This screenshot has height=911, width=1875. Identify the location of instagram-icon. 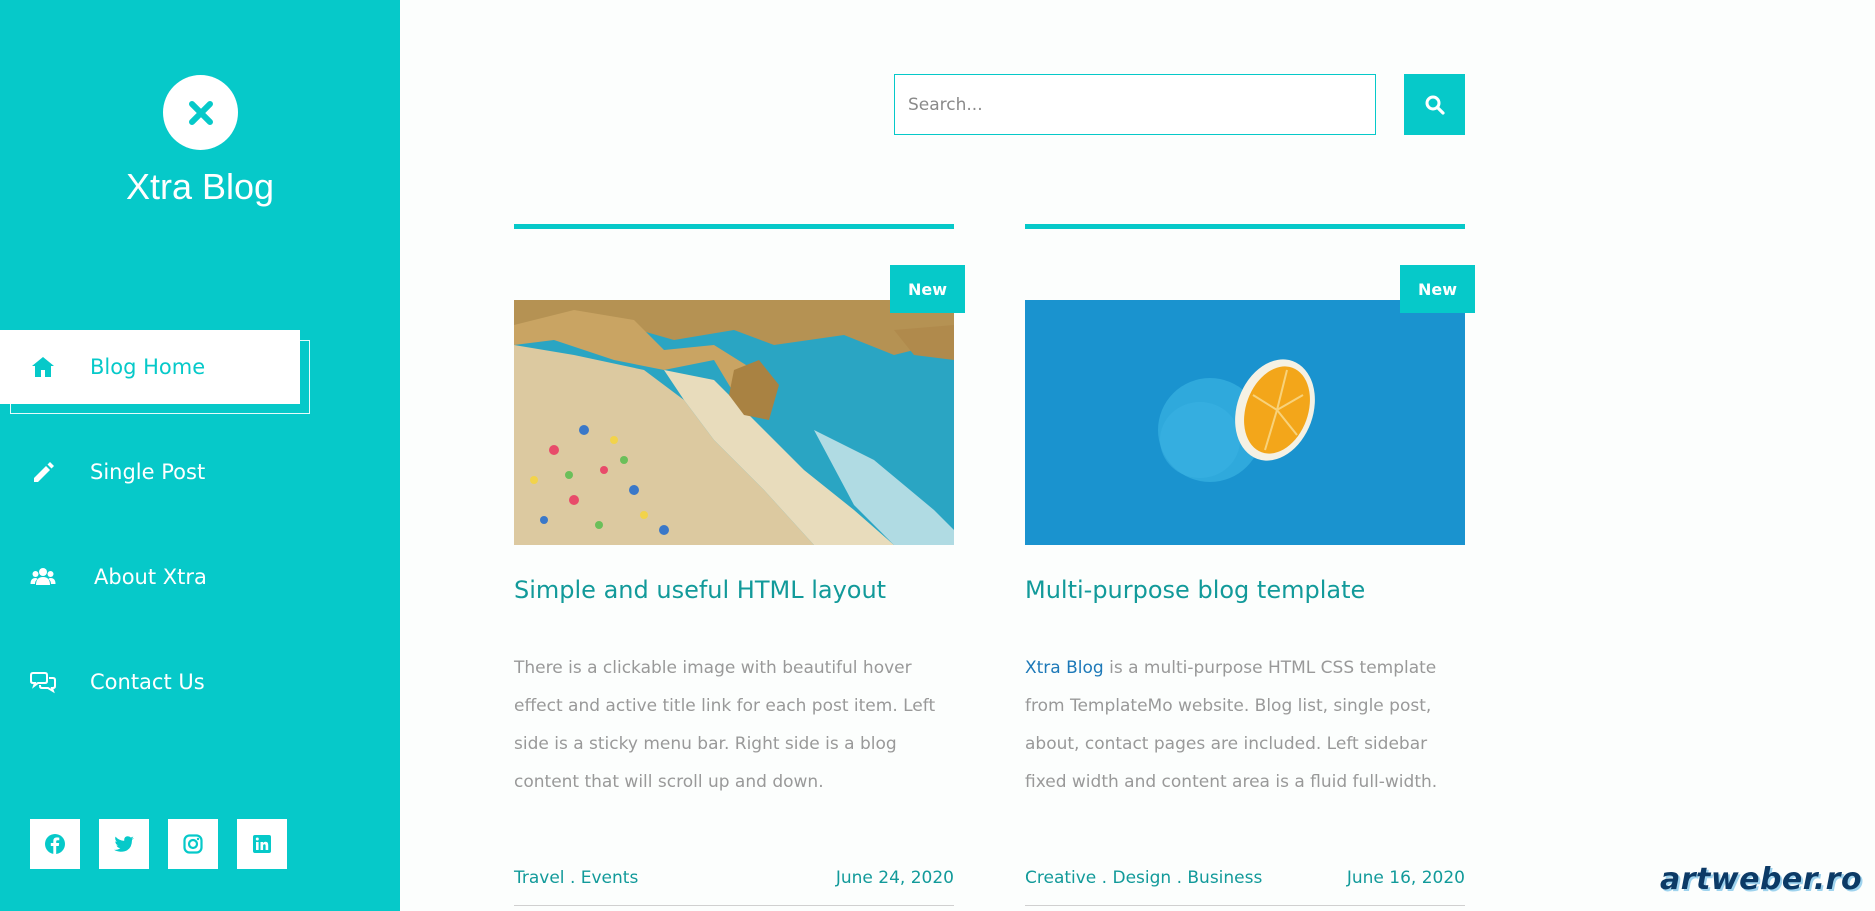
(193, 844).